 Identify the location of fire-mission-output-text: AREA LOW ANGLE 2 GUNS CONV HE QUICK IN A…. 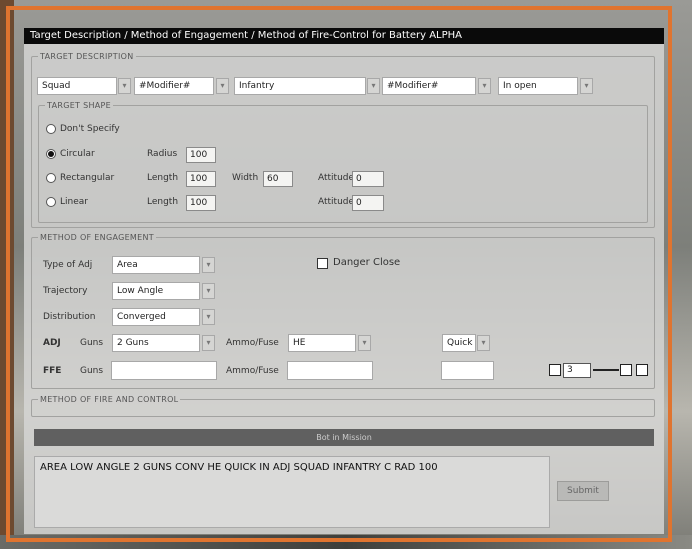
(292, 492).